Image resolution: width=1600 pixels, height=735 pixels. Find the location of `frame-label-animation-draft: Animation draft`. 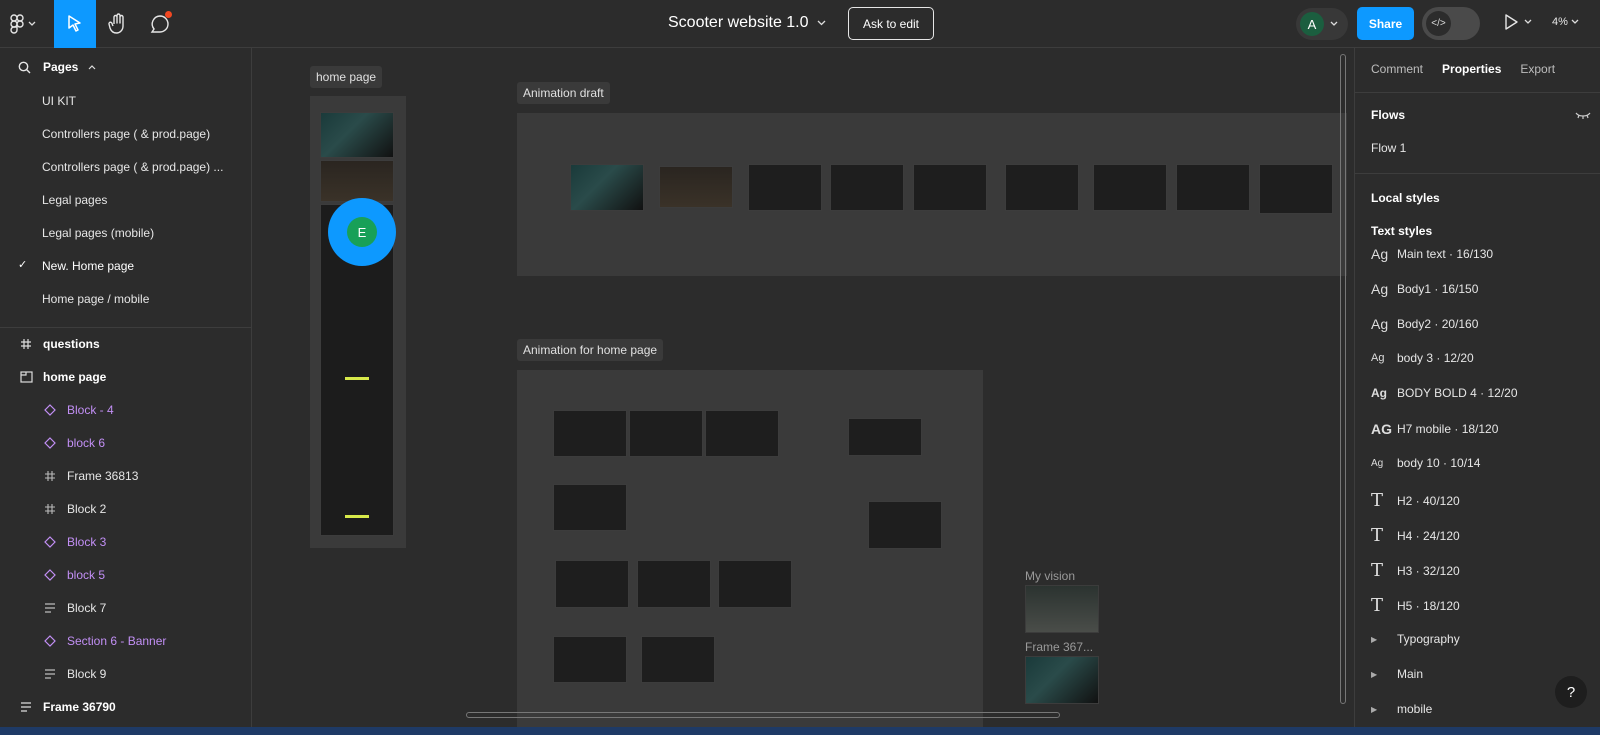

frame-label-animation-draft: Animation draft is located at coordinates (563, 93).